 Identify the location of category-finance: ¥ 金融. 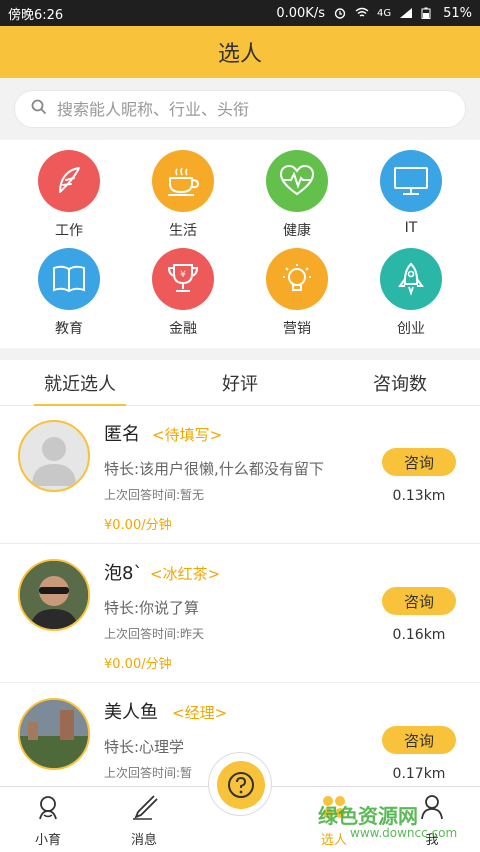
(183, 298).